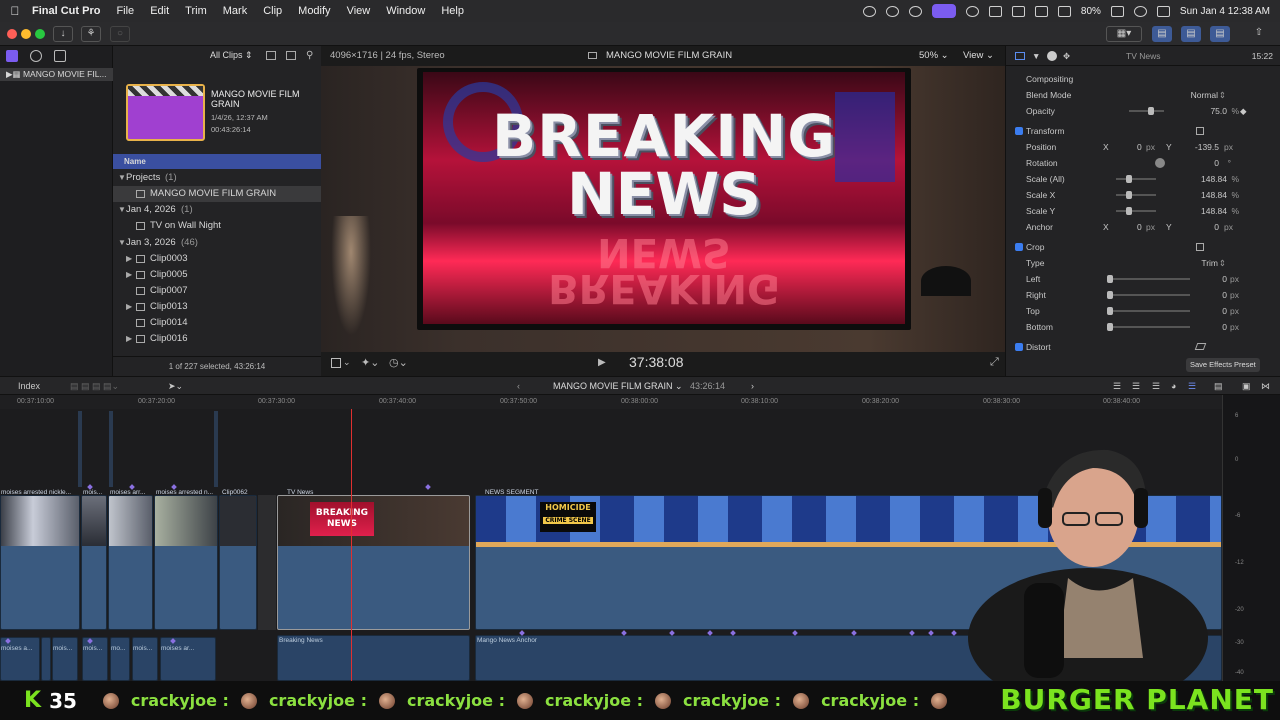 Image resolution: width=1280 pixels, height=720 pixels. I want to click on select-tool-icon: ➤⌄, so click(175, 386).